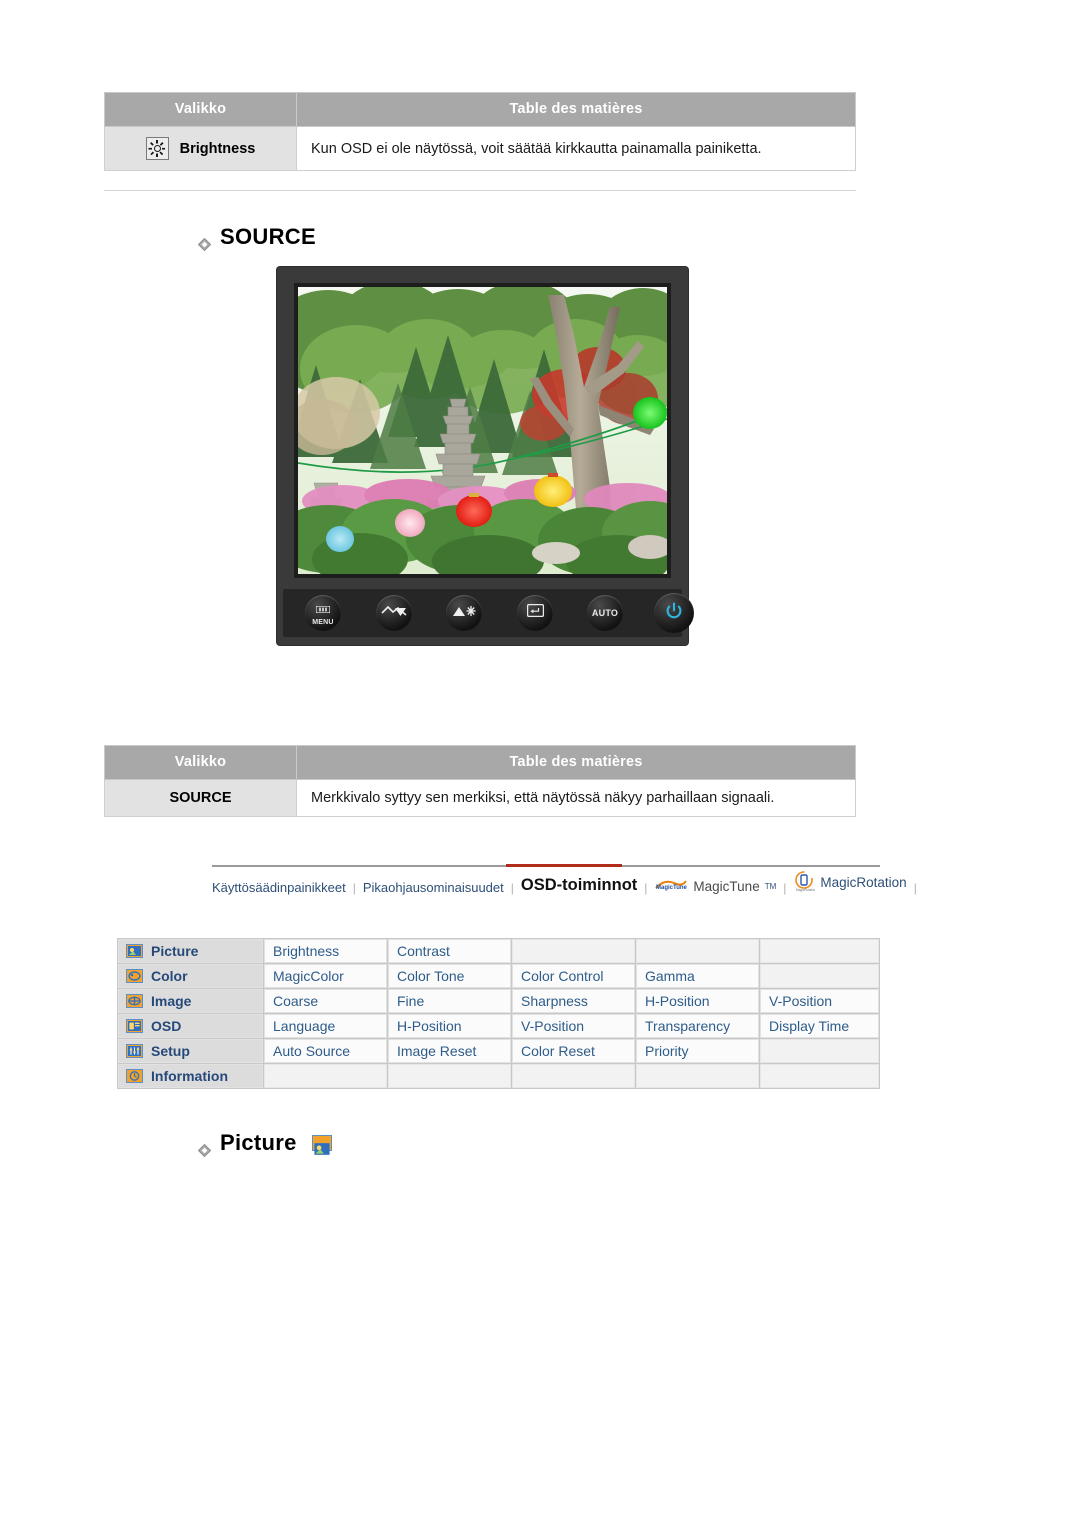  What do you see at coordinates (175, 951) in the screenshot?
I see `osd-group-label: Picture` at bounding box center [175, 951].